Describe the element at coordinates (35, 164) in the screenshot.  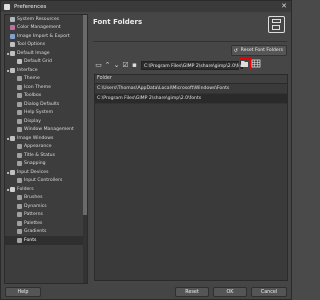
I see `sidebar-item-label: Snapping` at that location.